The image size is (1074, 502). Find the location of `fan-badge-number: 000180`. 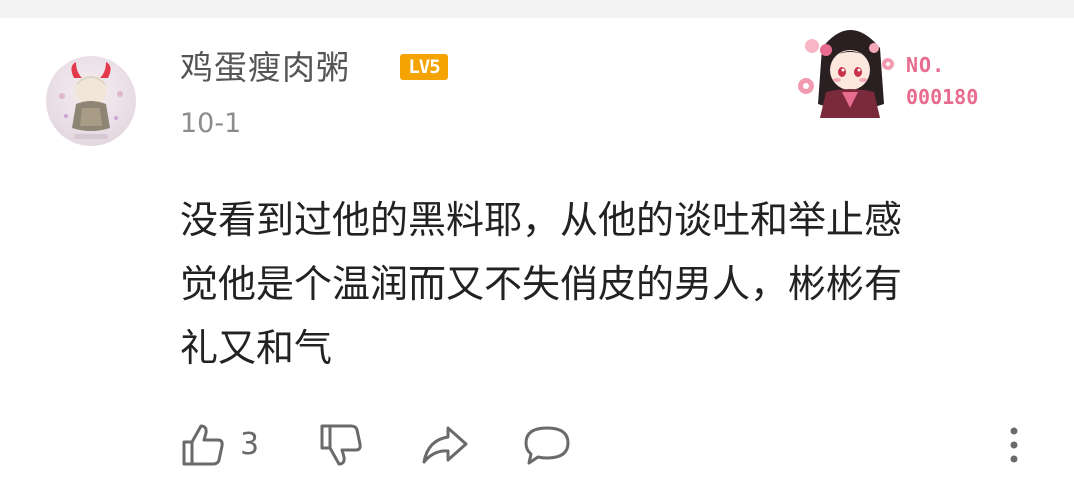

fan-badge-number: 000180 is located at coordinates (942, 97).